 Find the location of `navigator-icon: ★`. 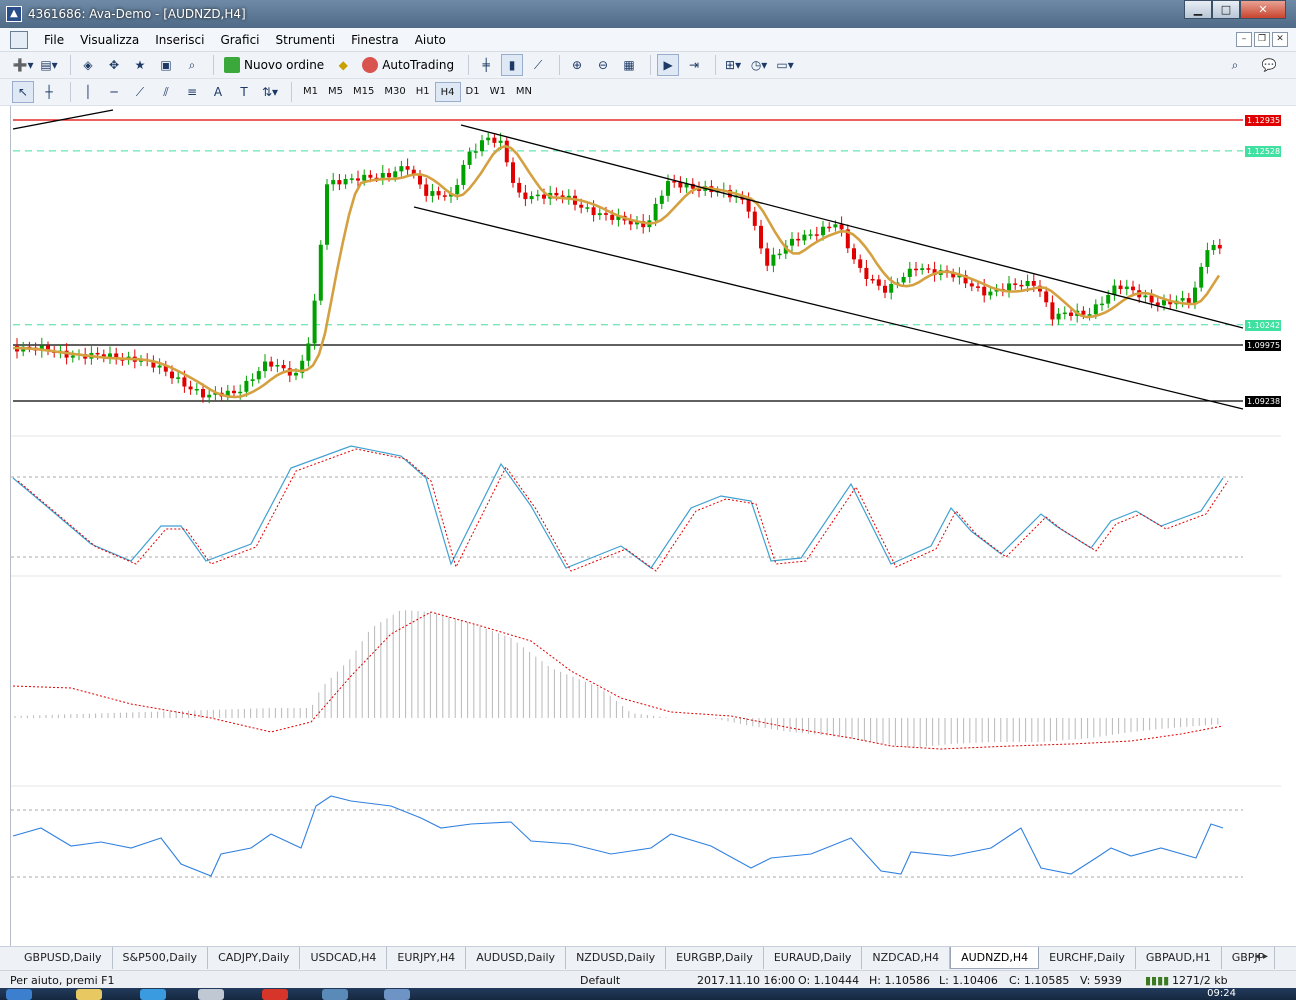

navigator-icon: ★ is located at coordinates (140, 65).